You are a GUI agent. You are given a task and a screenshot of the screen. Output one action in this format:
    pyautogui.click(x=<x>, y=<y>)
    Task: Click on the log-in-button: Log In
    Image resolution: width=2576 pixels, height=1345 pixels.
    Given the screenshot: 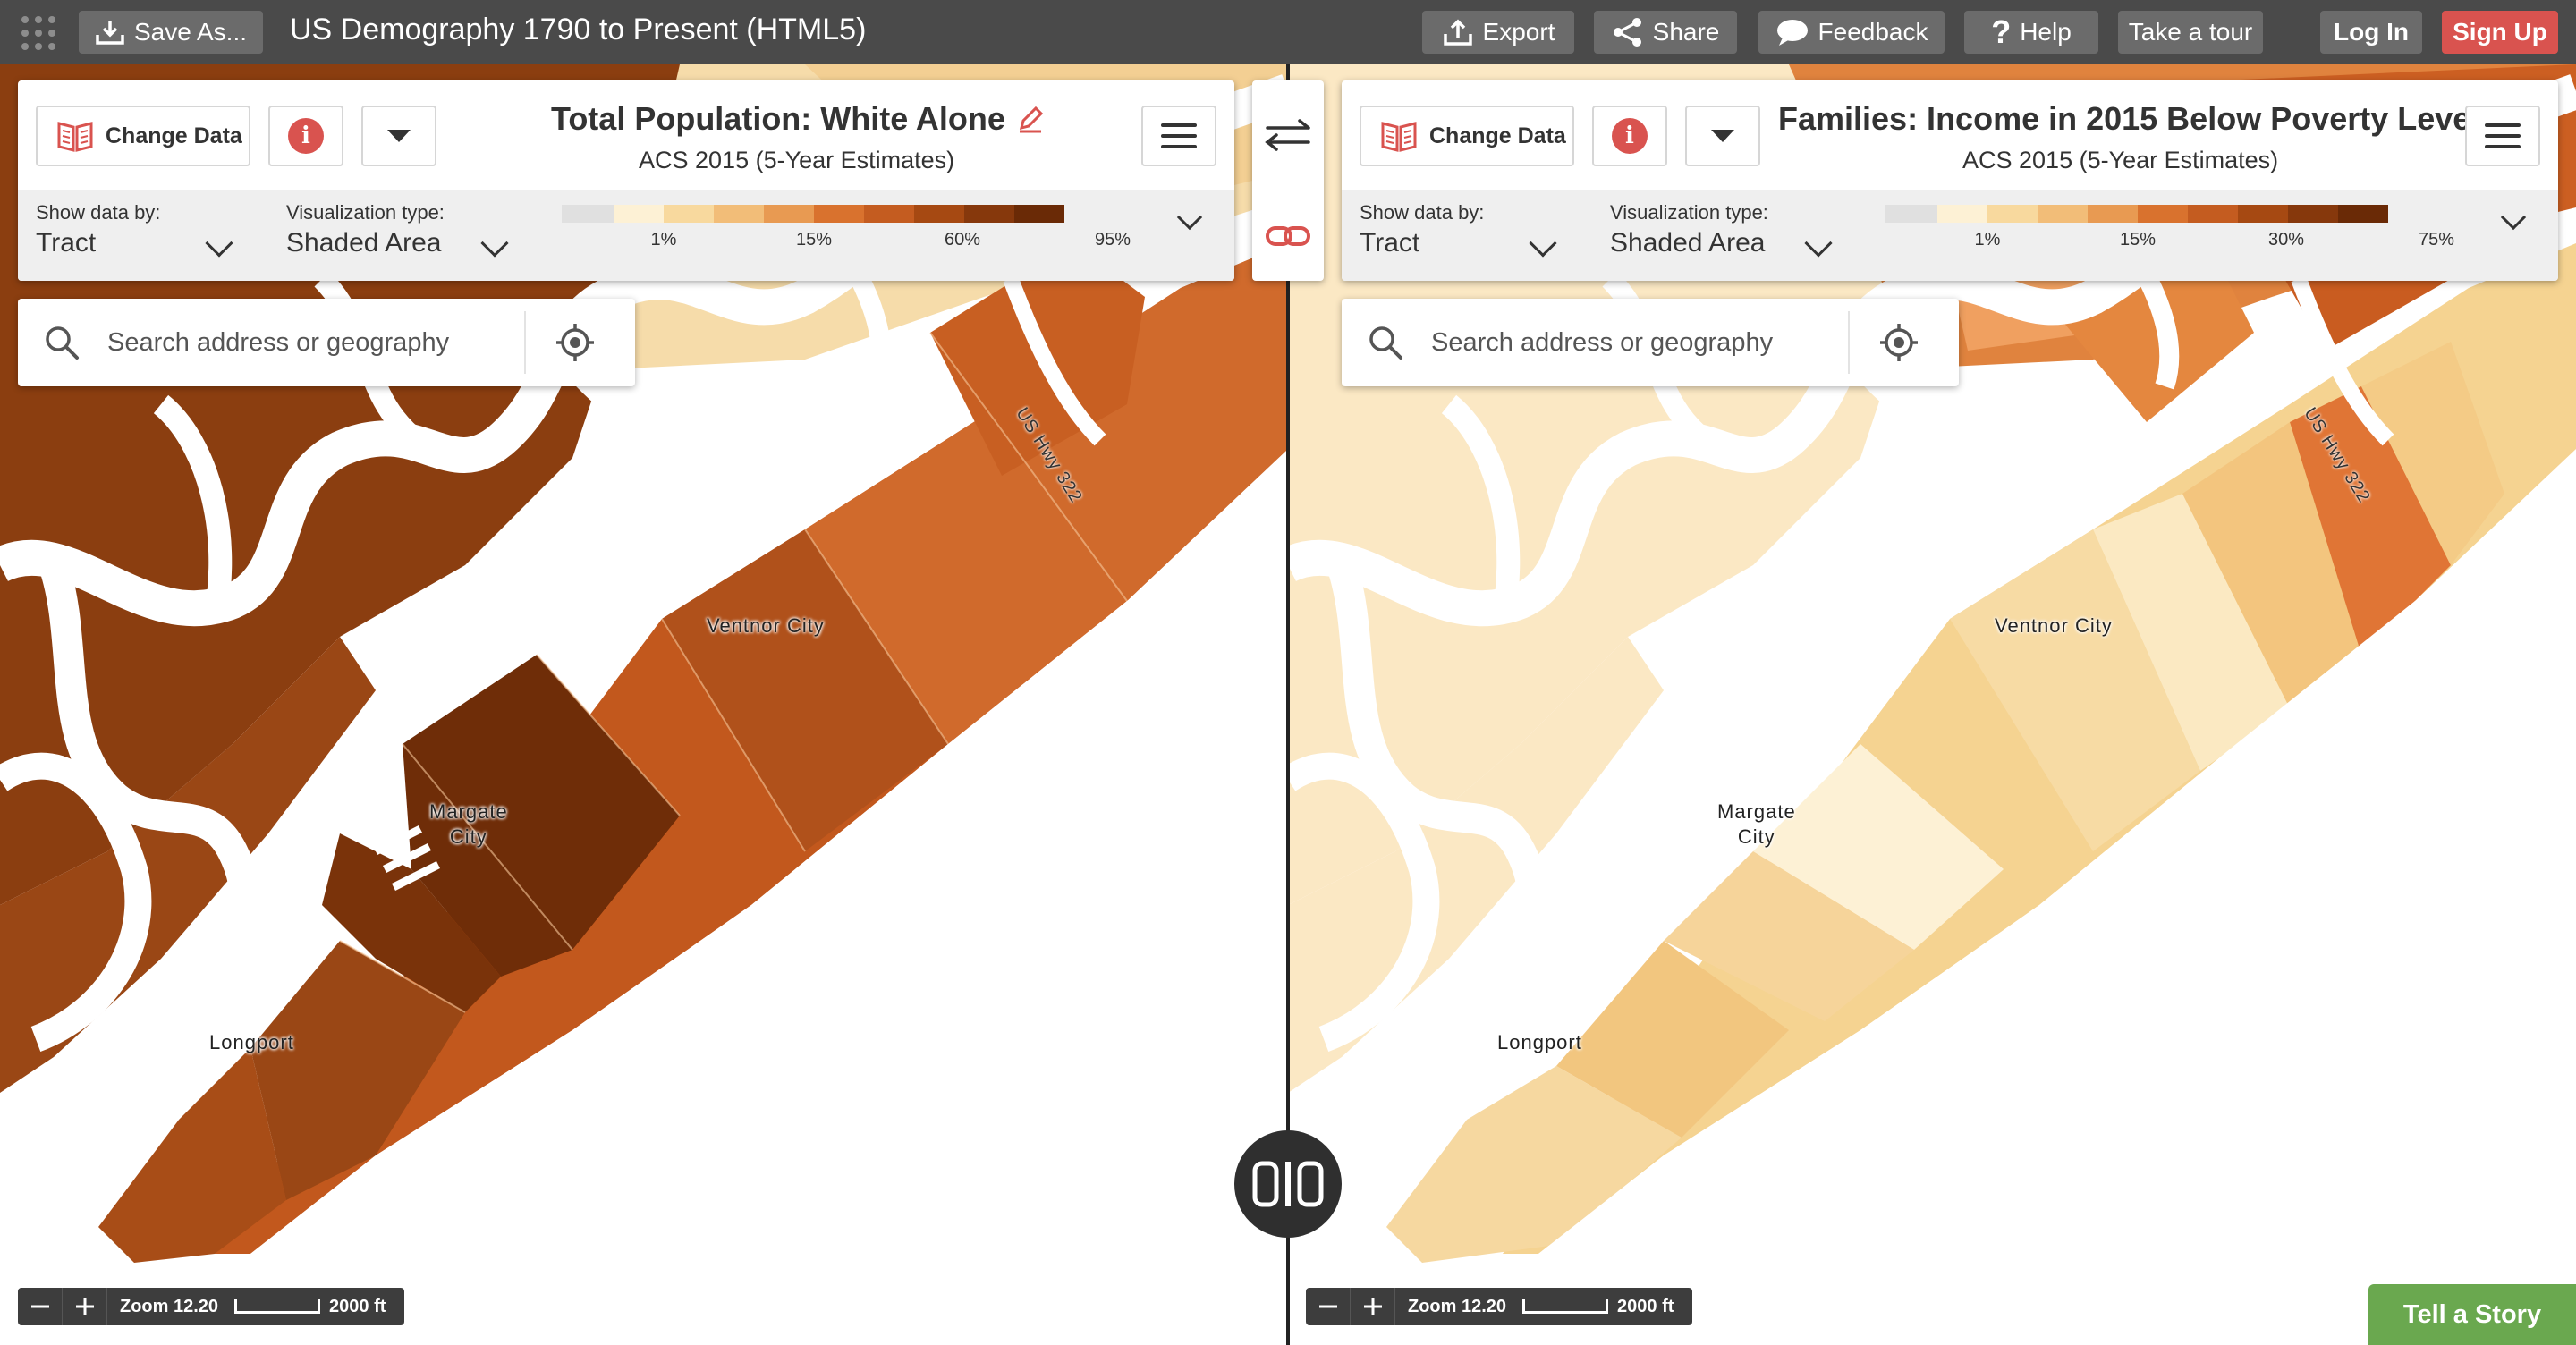 What is the action you would take?
    pyautogui.click(x=2371, y=32)
    